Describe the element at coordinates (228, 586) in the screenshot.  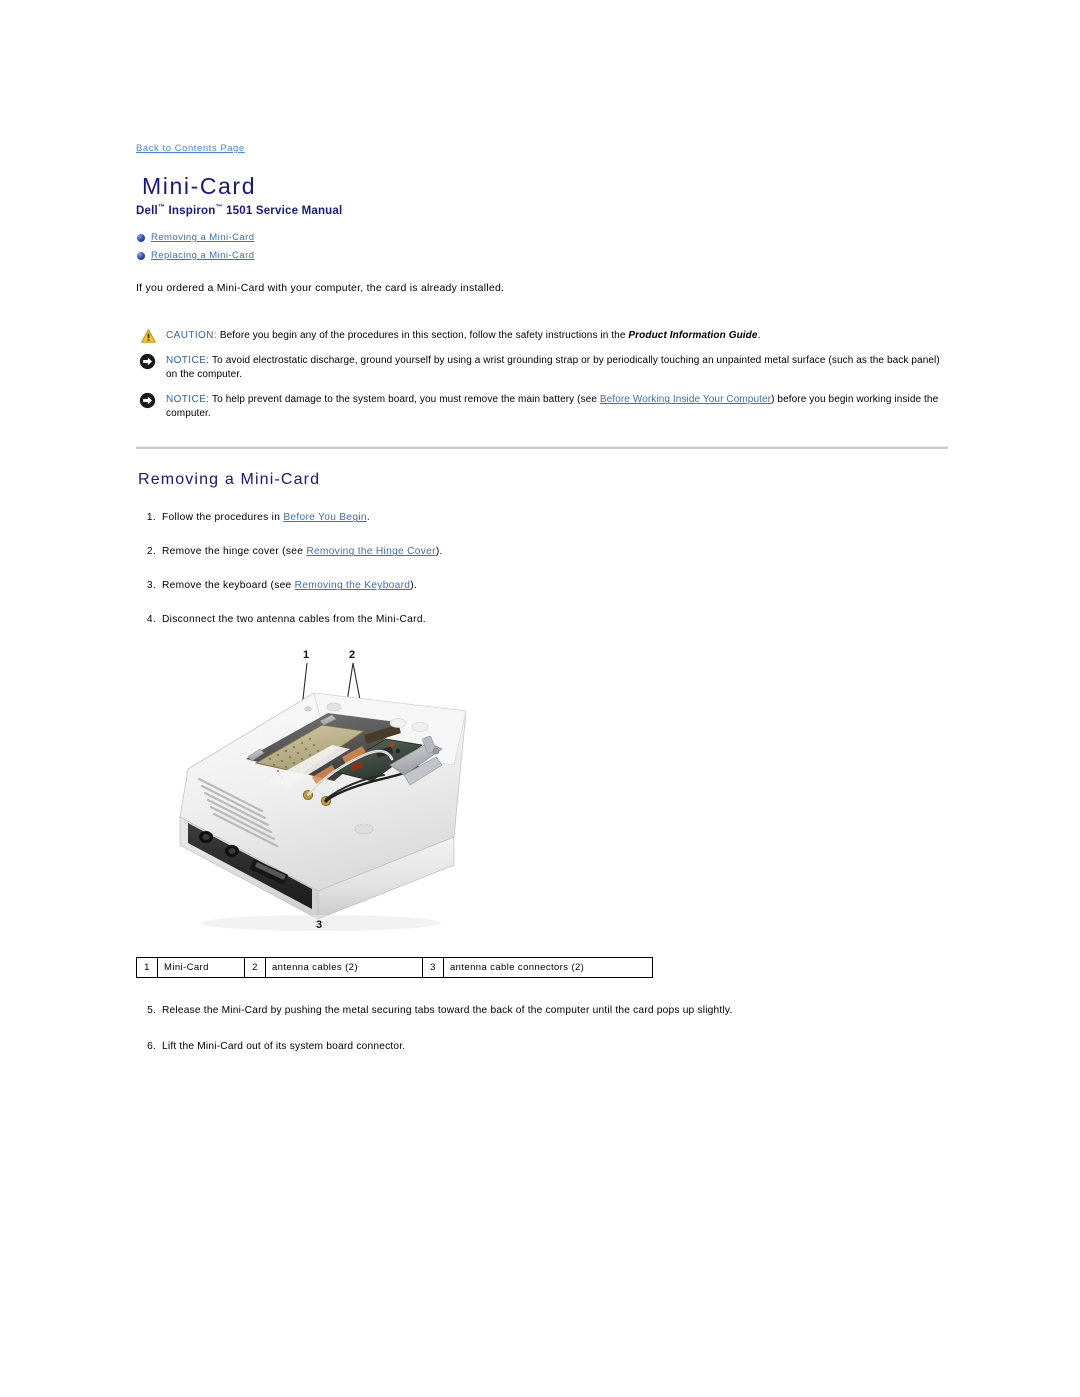
I see `step-text-before: Remove the keyboard (see` at that location.